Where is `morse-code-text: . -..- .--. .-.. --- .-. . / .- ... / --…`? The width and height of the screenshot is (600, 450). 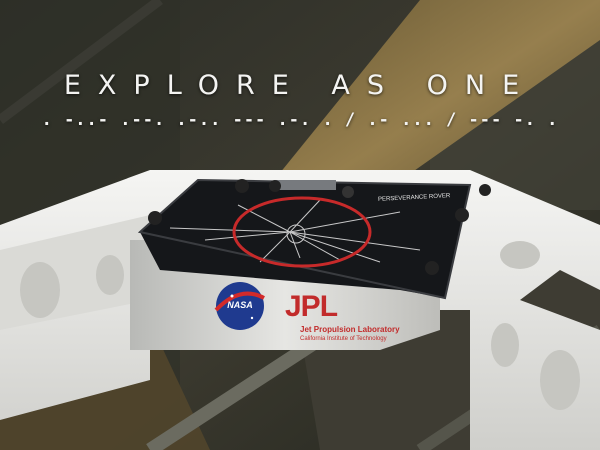
morse-code-text: . -..- .--. .-.. --- .-. . / .- ... / --… is located at coordinates (300, 120).